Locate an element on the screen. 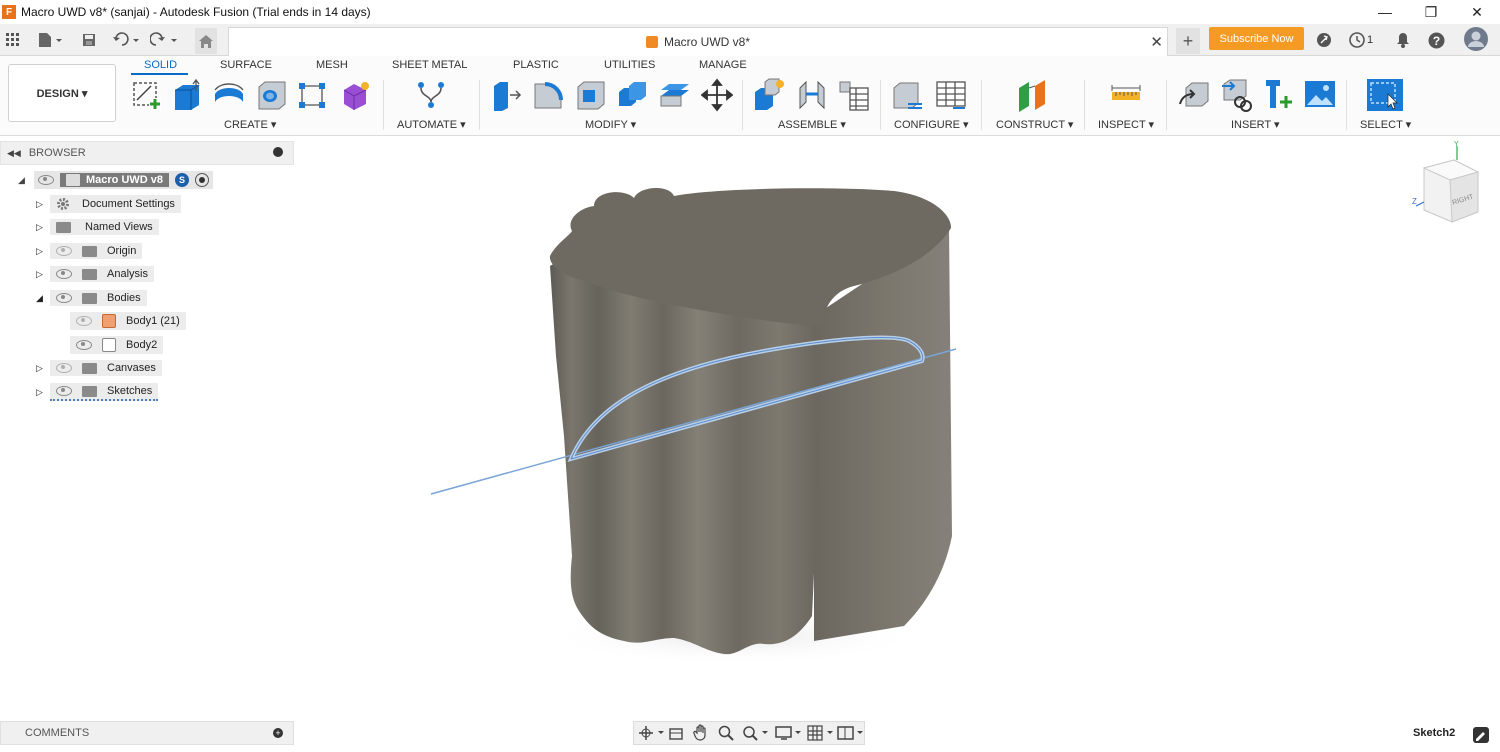 This screenshot has height=752, width=1500. view-cube: RIGHT Y Z is located at coordinates (1446, 182).